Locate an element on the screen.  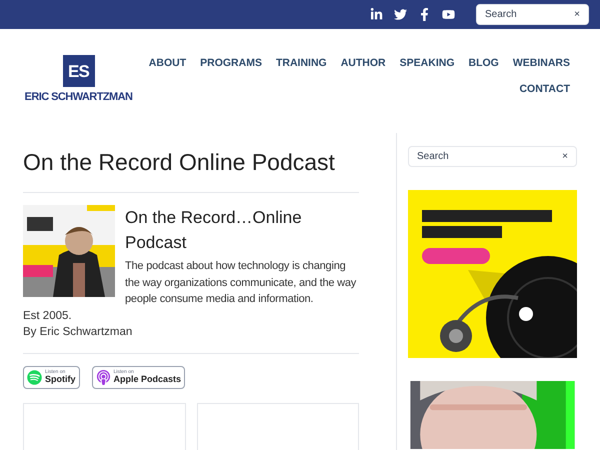
logo-text: ERIC SCHWARTZMAN is located at coordinates (78, 97).